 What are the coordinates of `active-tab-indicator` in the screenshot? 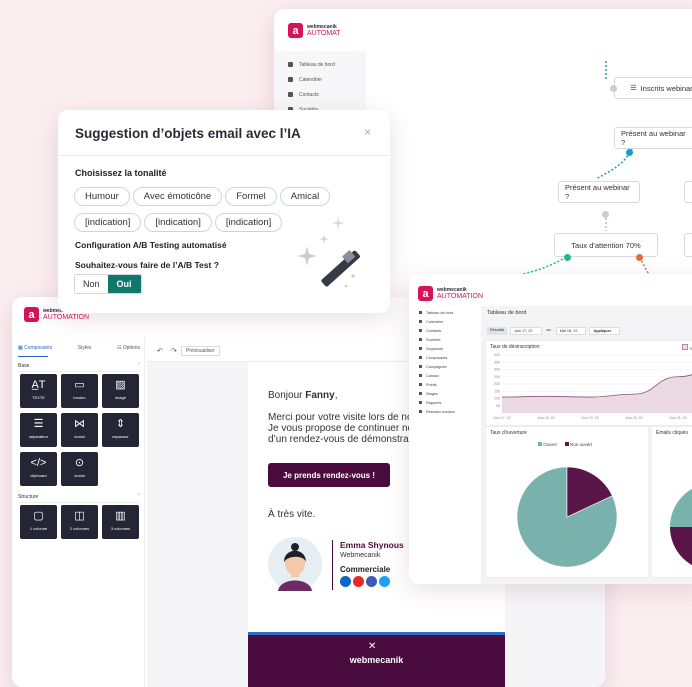 It's located at (33, 356).